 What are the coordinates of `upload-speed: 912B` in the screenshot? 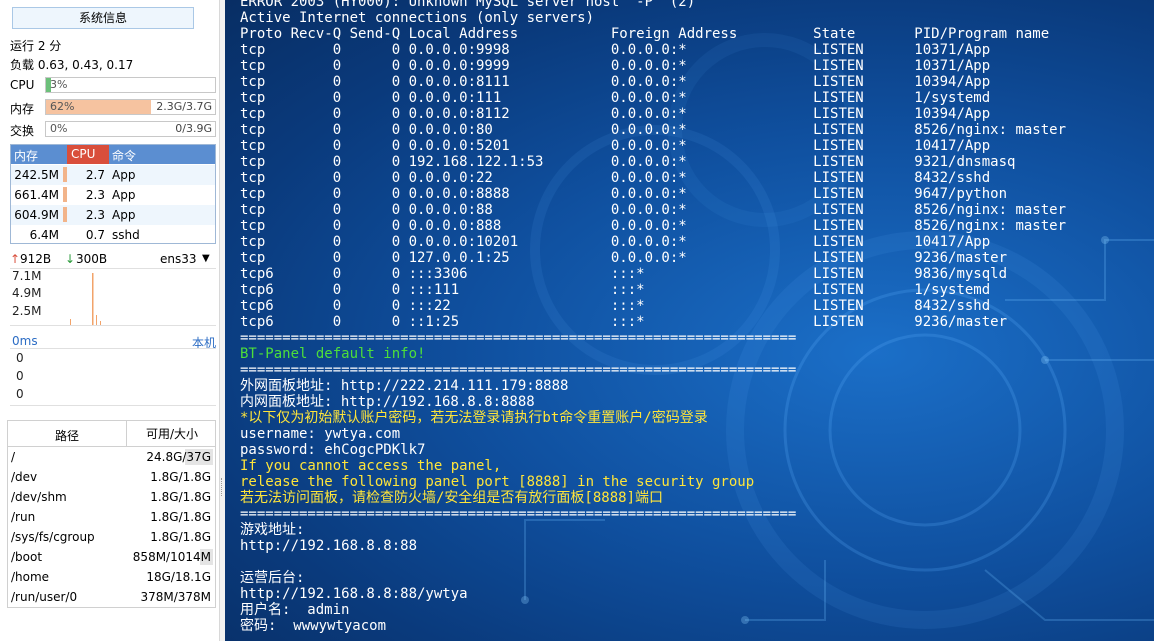 It's located at (36, 259).